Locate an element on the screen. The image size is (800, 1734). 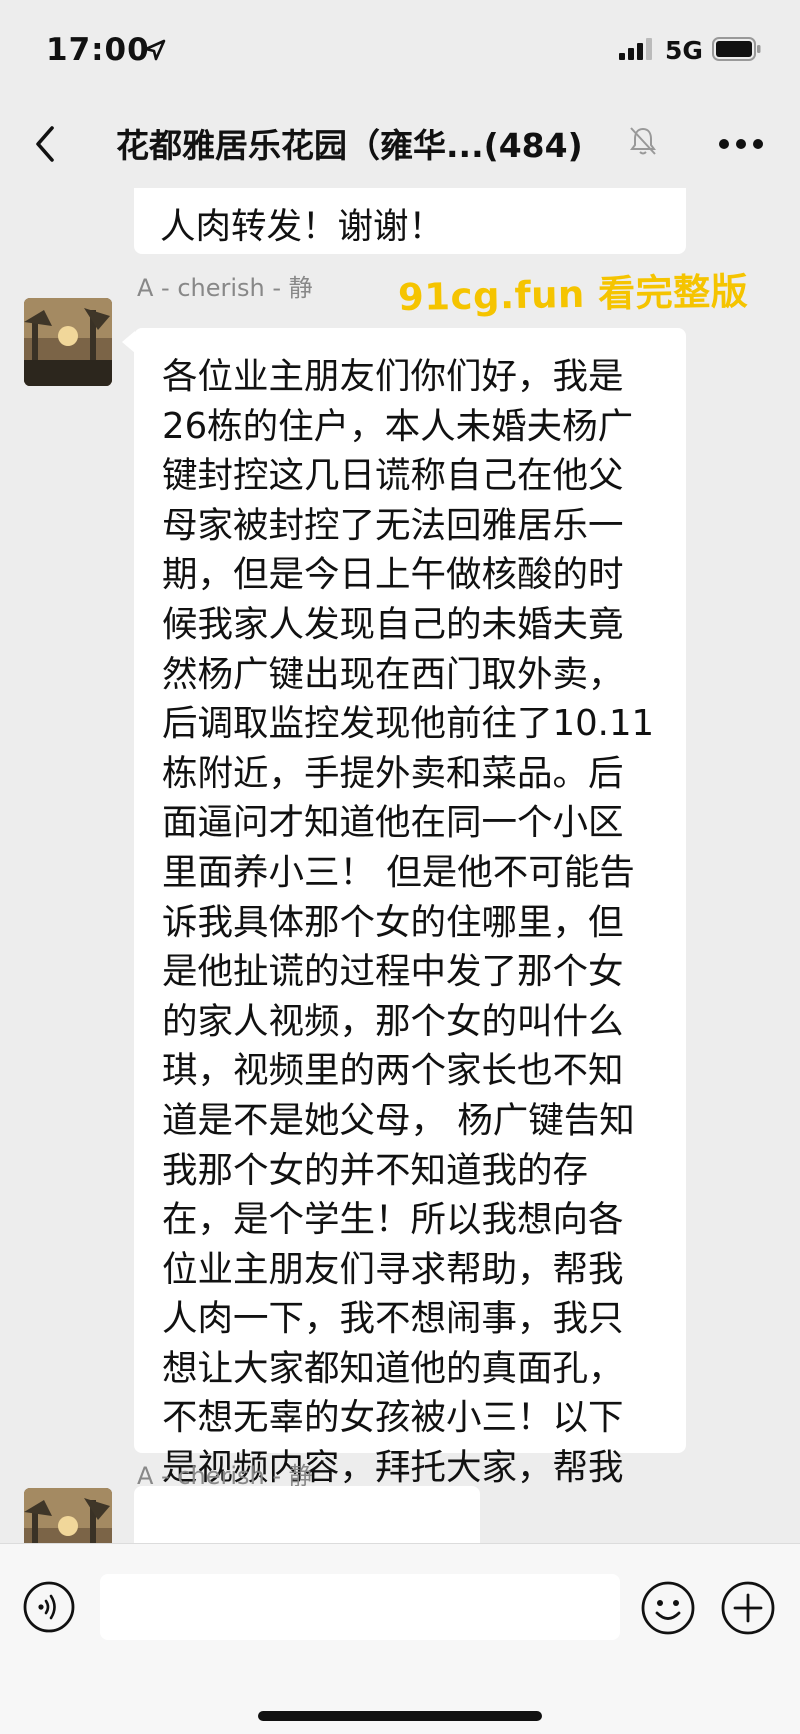
message-bubble is located at coordinates (307, 1514).